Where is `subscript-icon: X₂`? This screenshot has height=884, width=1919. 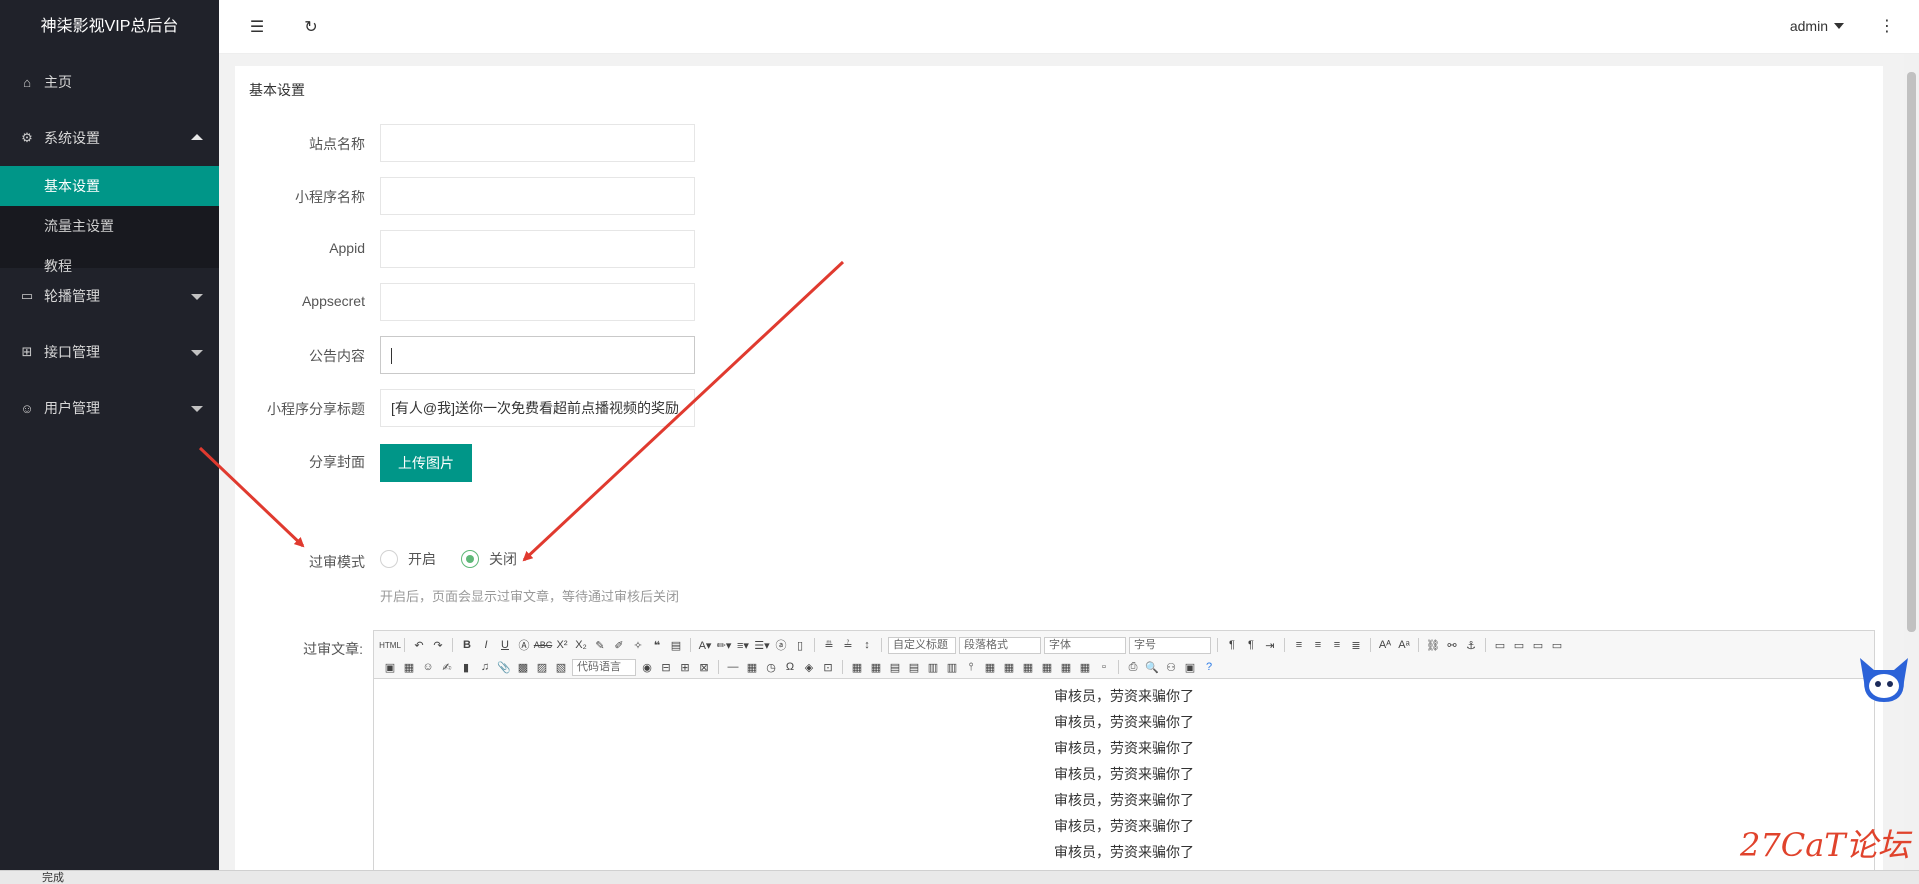
subscript-icon: X₂ is located at coordinates (581, 645).